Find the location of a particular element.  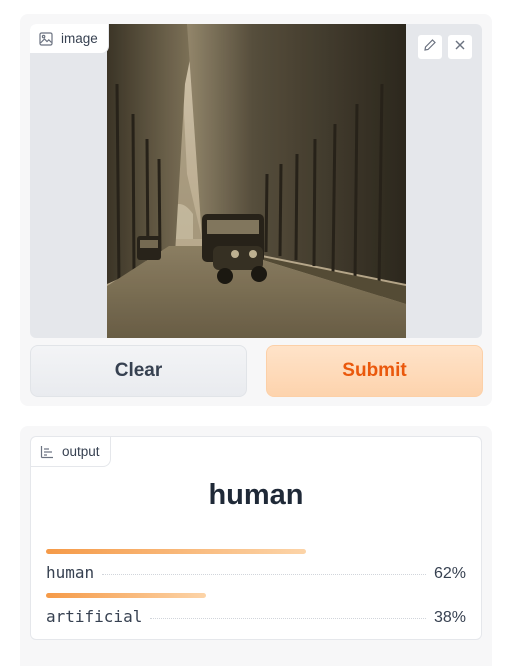

confidence-label: human is located at coordinates (70, 572).